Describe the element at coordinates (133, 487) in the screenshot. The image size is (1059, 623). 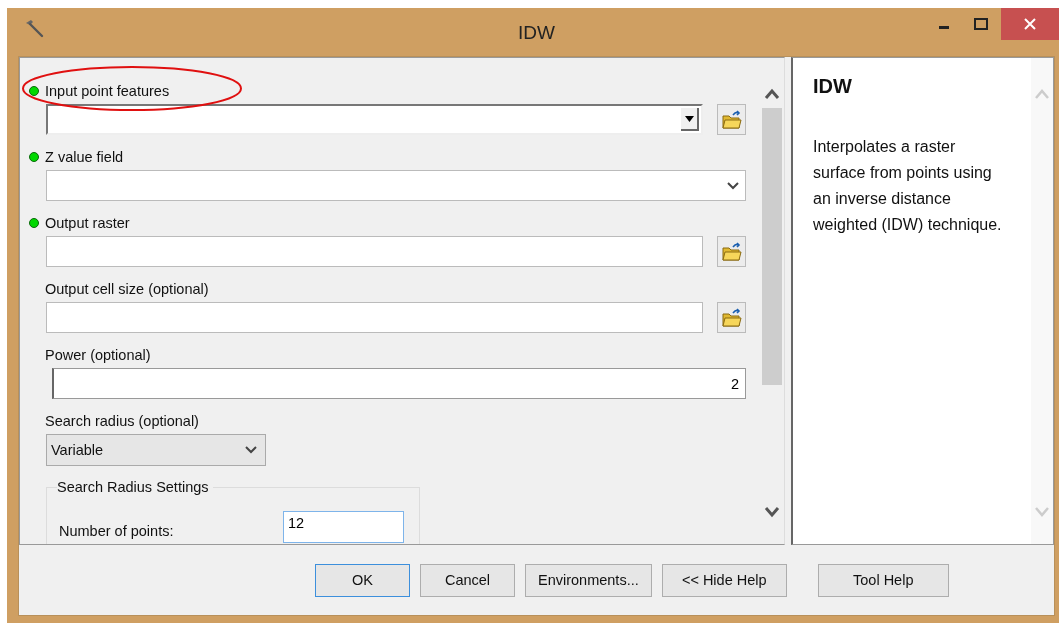
I see `group-title: Search Radius Settings` at that location.